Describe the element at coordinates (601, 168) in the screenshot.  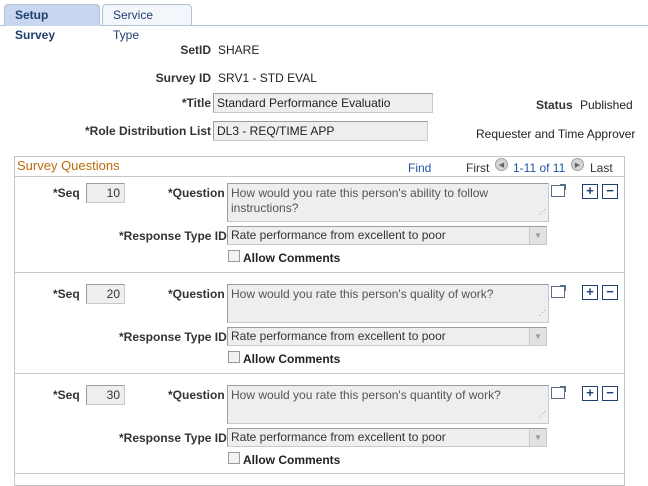
I see `last-label: Last` at that location.